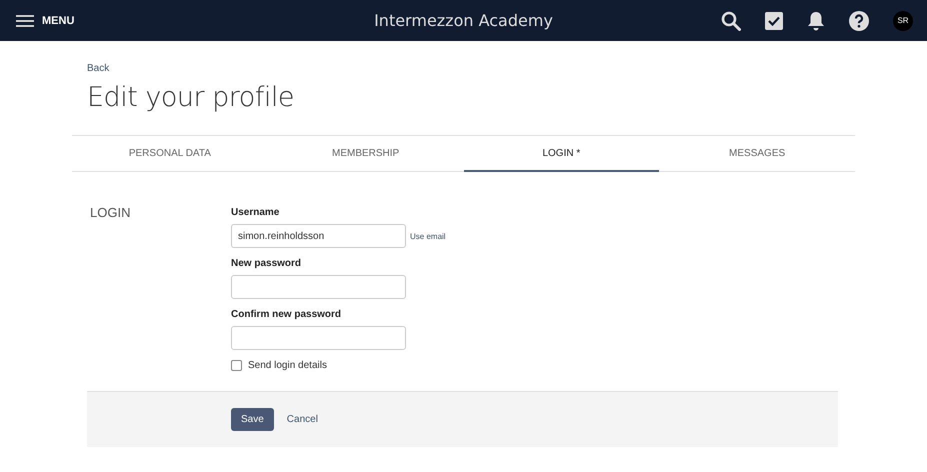 The height and width of the screenshot is (472, 927). What do you see at coordinates (366, 154) in the screenshot?
I see `tab: MEMBERSHIP` at bounding box center [366, 154].